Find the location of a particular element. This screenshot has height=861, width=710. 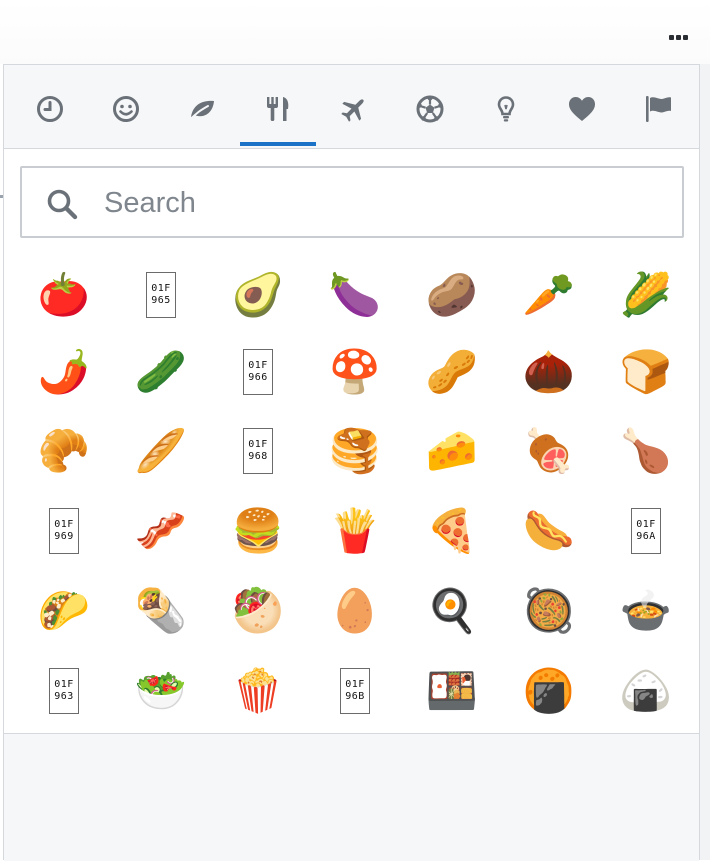

tab-symbols is located at coordinates (582, 115).